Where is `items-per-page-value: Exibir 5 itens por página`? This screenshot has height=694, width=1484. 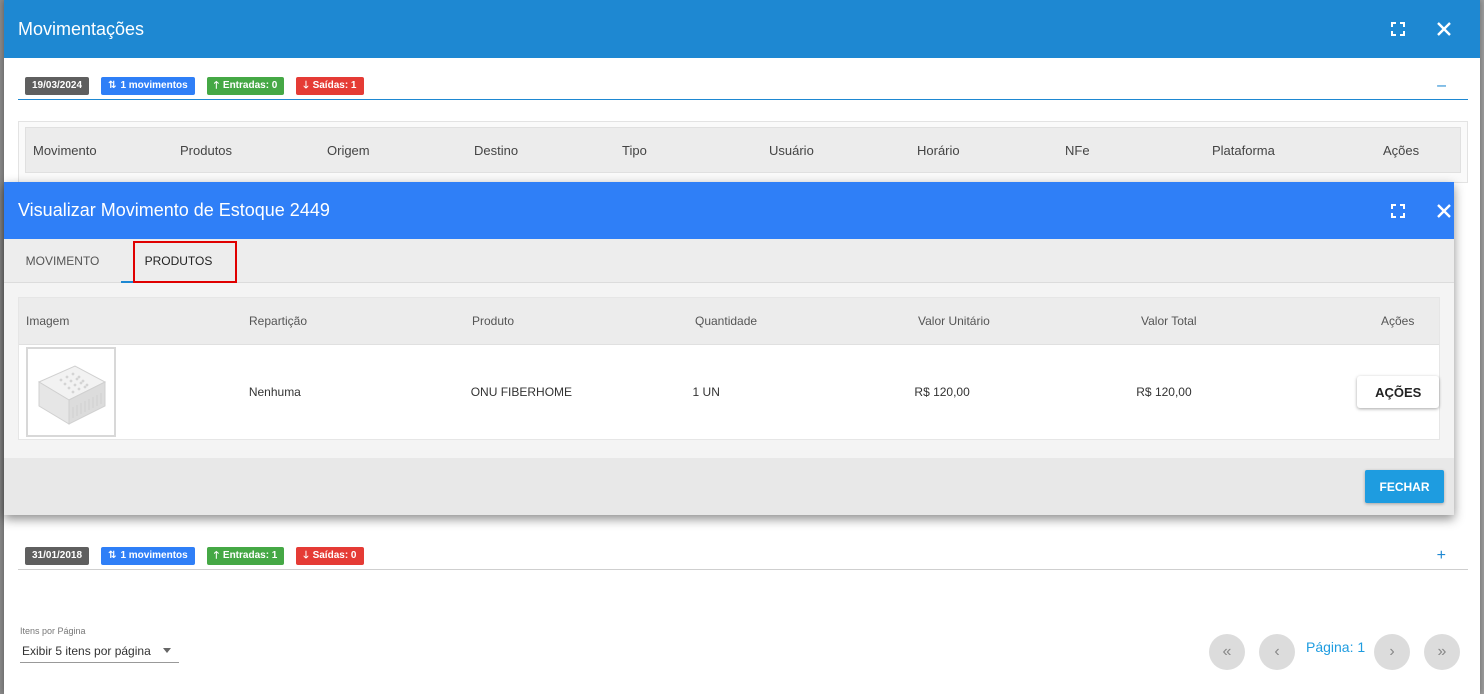
items-per-page-value: Exibir 5 itens por página is located at coordinates (86, 651).